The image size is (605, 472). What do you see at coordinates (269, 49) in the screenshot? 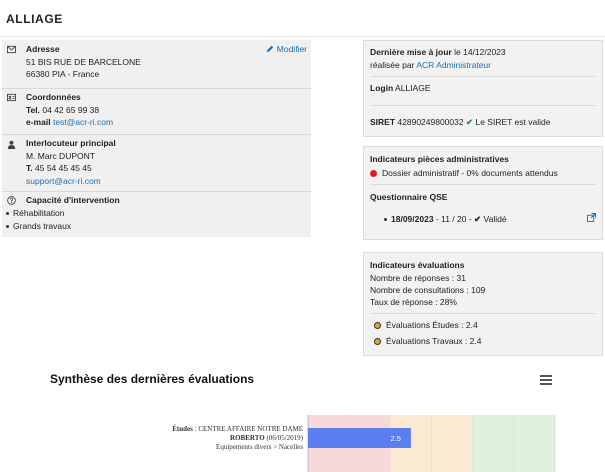
I see `pencil-icon` at bounding box center [269, 49].